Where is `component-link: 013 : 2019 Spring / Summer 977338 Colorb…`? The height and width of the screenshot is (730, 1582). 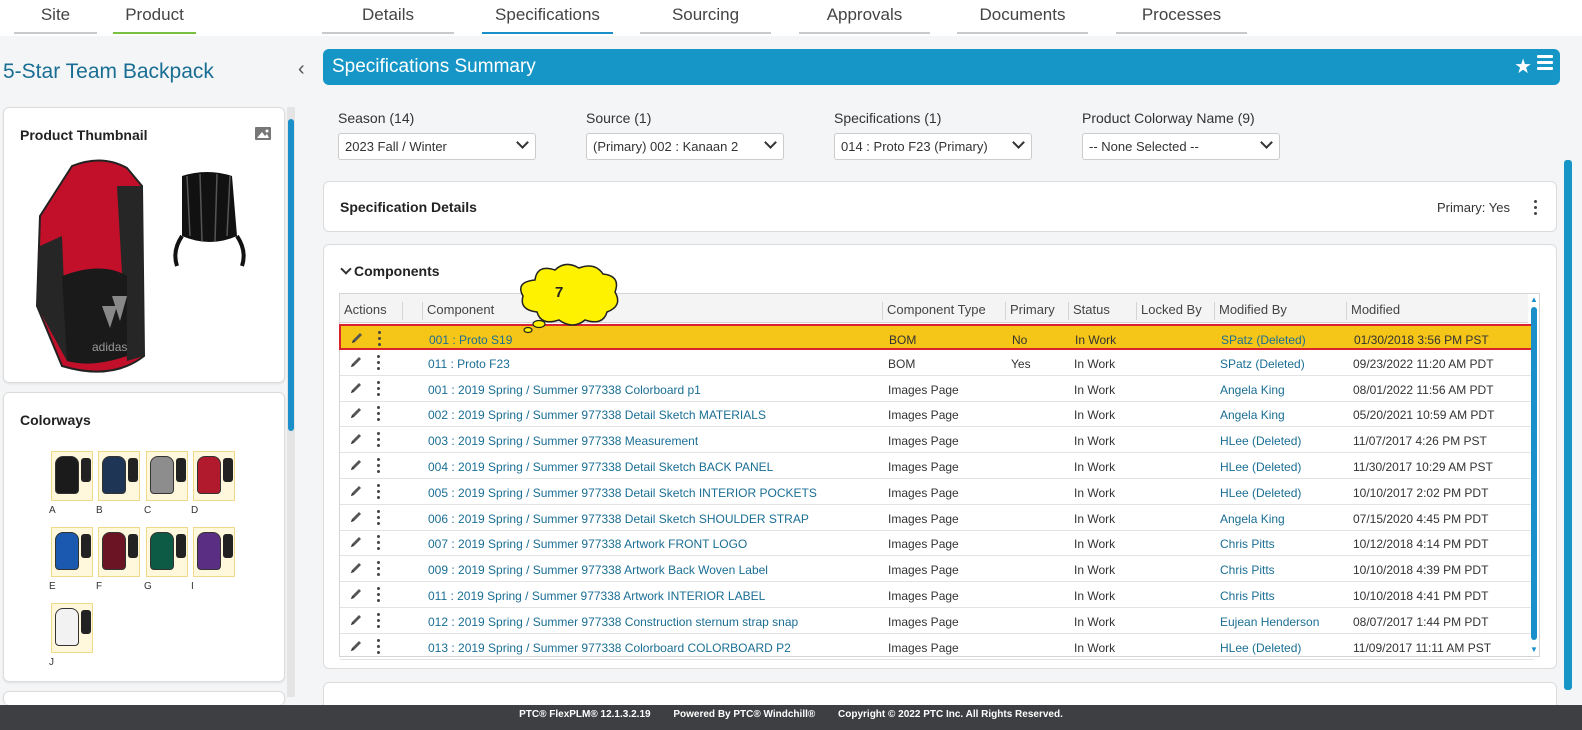
component-link: 013 : 2019 Spring / Summer 977338 Colorb… is located at coordinates (609, 648).